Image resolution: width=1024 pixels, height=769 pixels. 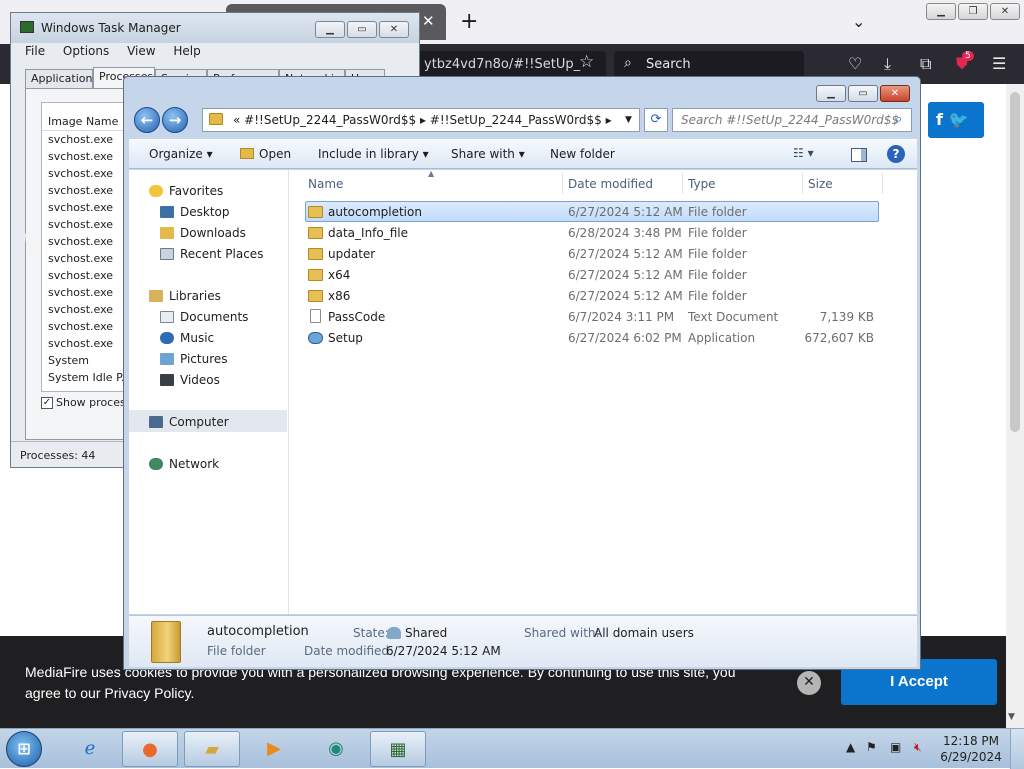 What do you see at coordinates (203, 233) in the screenshot?
I see `nav-downloads: Downloads` at bounding box center [203, 233].